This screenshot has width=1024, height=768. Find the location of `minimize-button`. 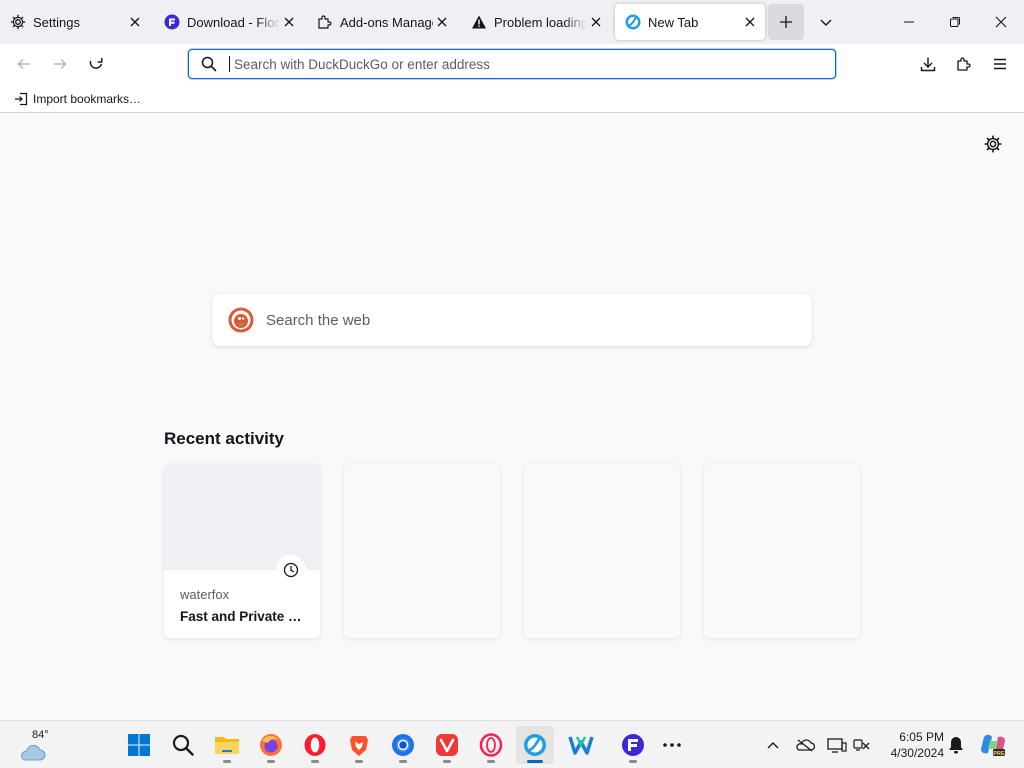

minimize-button is located at coordinates (909, 22).